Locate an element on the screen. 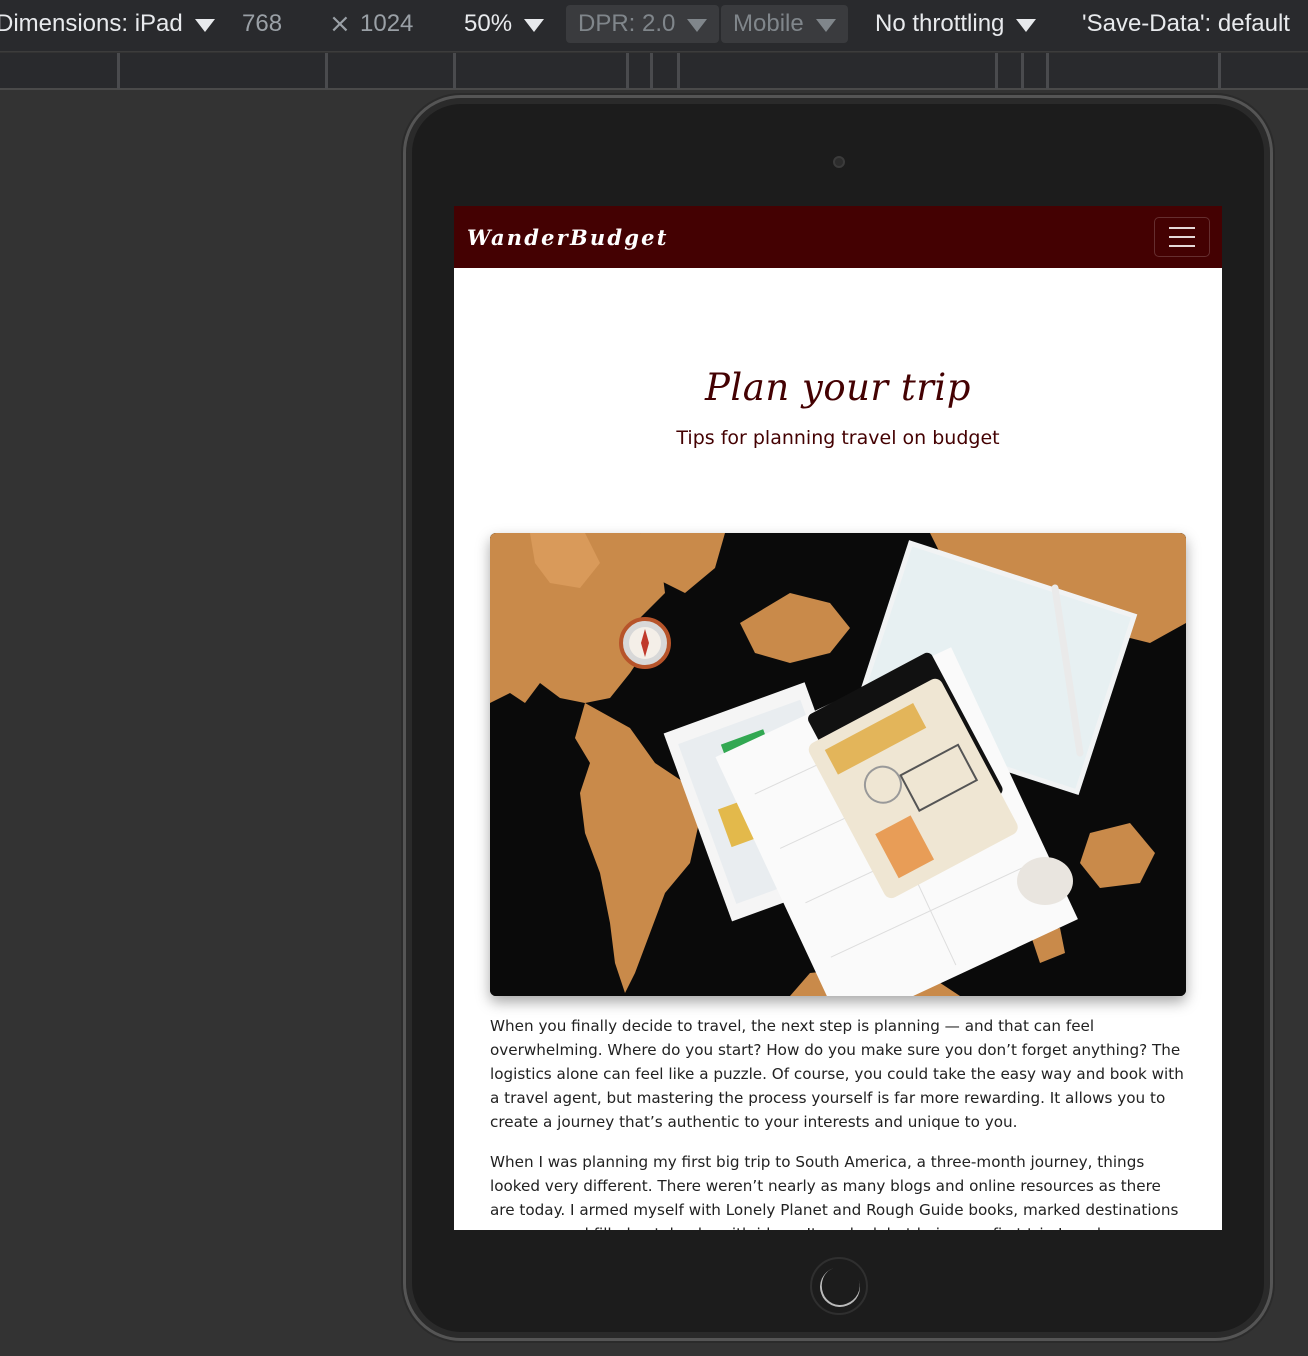 The width and height of the screenshot is (1308, 1356). times-symbol: × is located at coordinates (340, 24).